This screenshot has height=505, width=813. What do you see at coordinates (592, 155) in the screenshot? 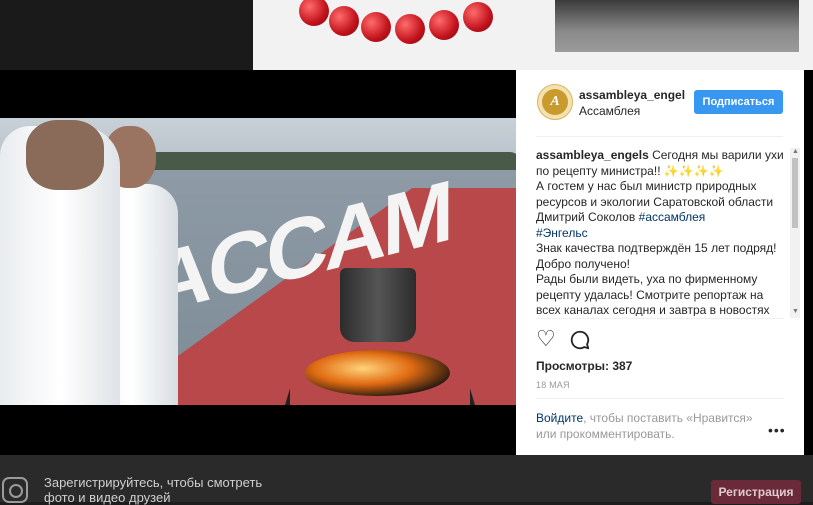
I see `caption-author: assambleya_engels` at bounding box center [592, 155].